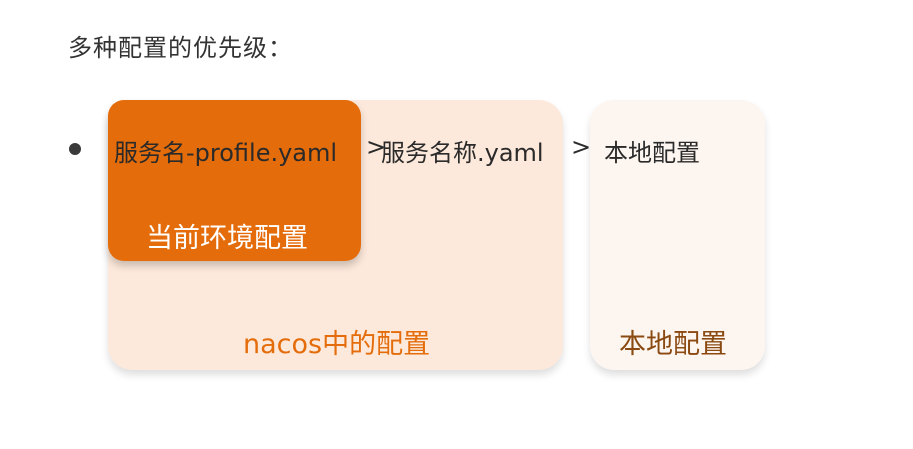 This screenshot has height=449, width=913. I want to click on bullet-icon, so click(75, 149).